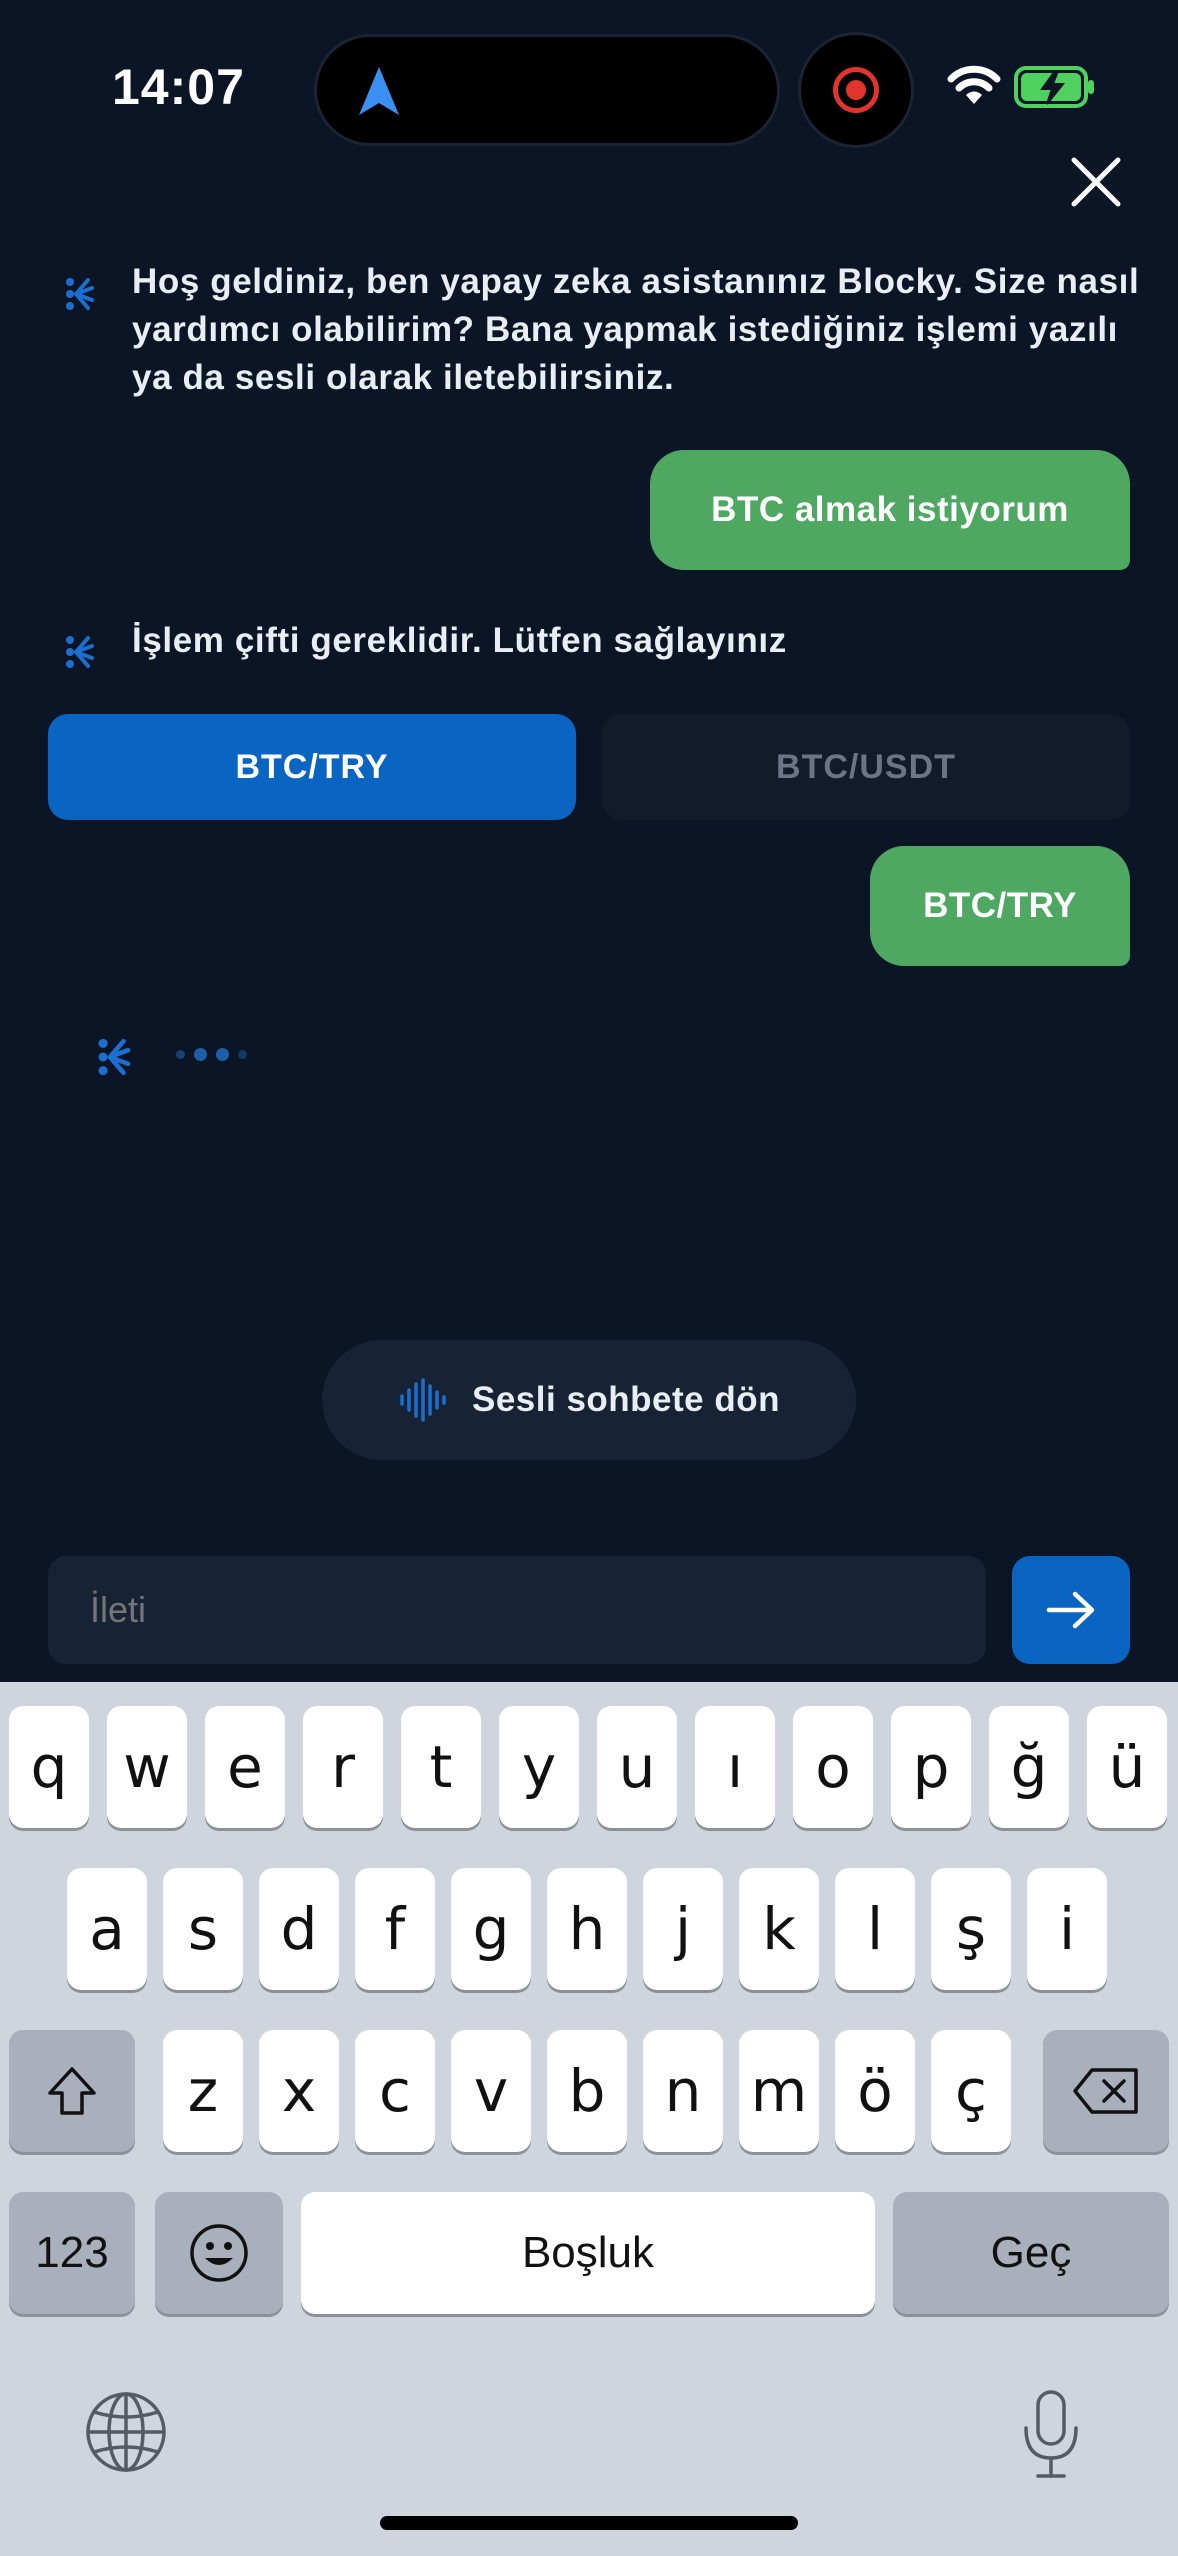 Image resolution: width=1178 pixels, height=2556 pixels. What do you see at coordinates (211, 1054) in the screenshot?
I see `typing-indicator` at bounding box center [211, 1054].